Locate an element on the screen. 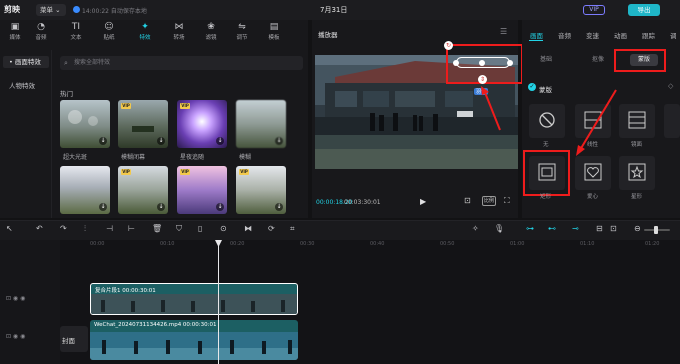 The width and height of the screenshot is (680, 364). export-button: 导出 is located at coordinates (644, 10).